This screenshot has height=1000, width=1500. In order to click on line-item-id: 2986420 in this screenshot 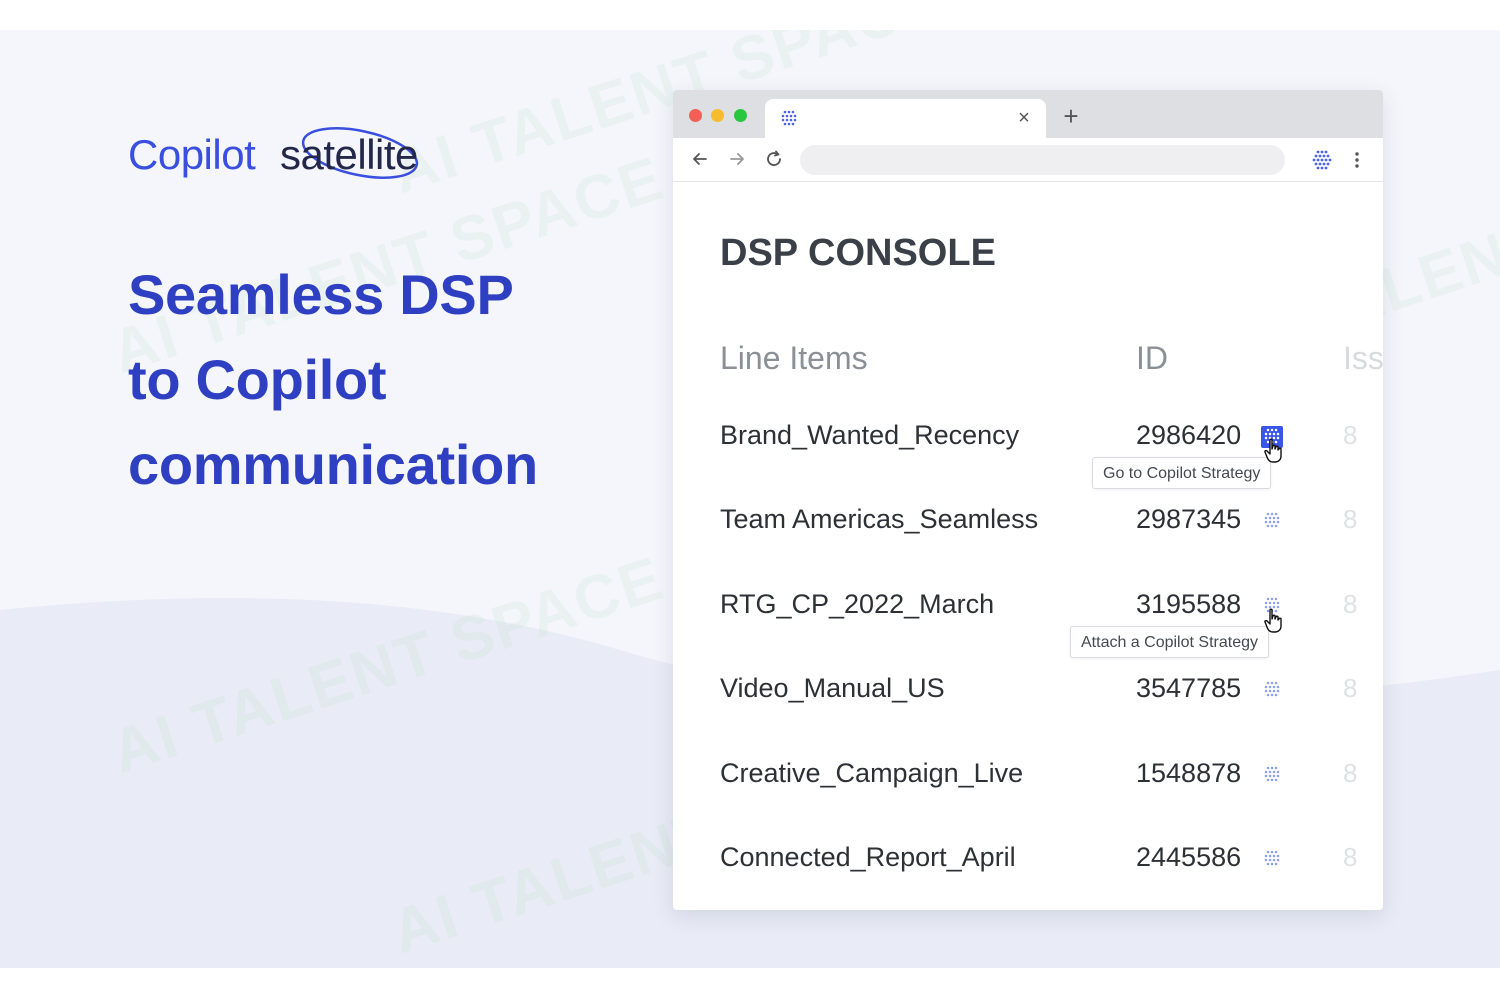, I will do `click(1189, 435)`.